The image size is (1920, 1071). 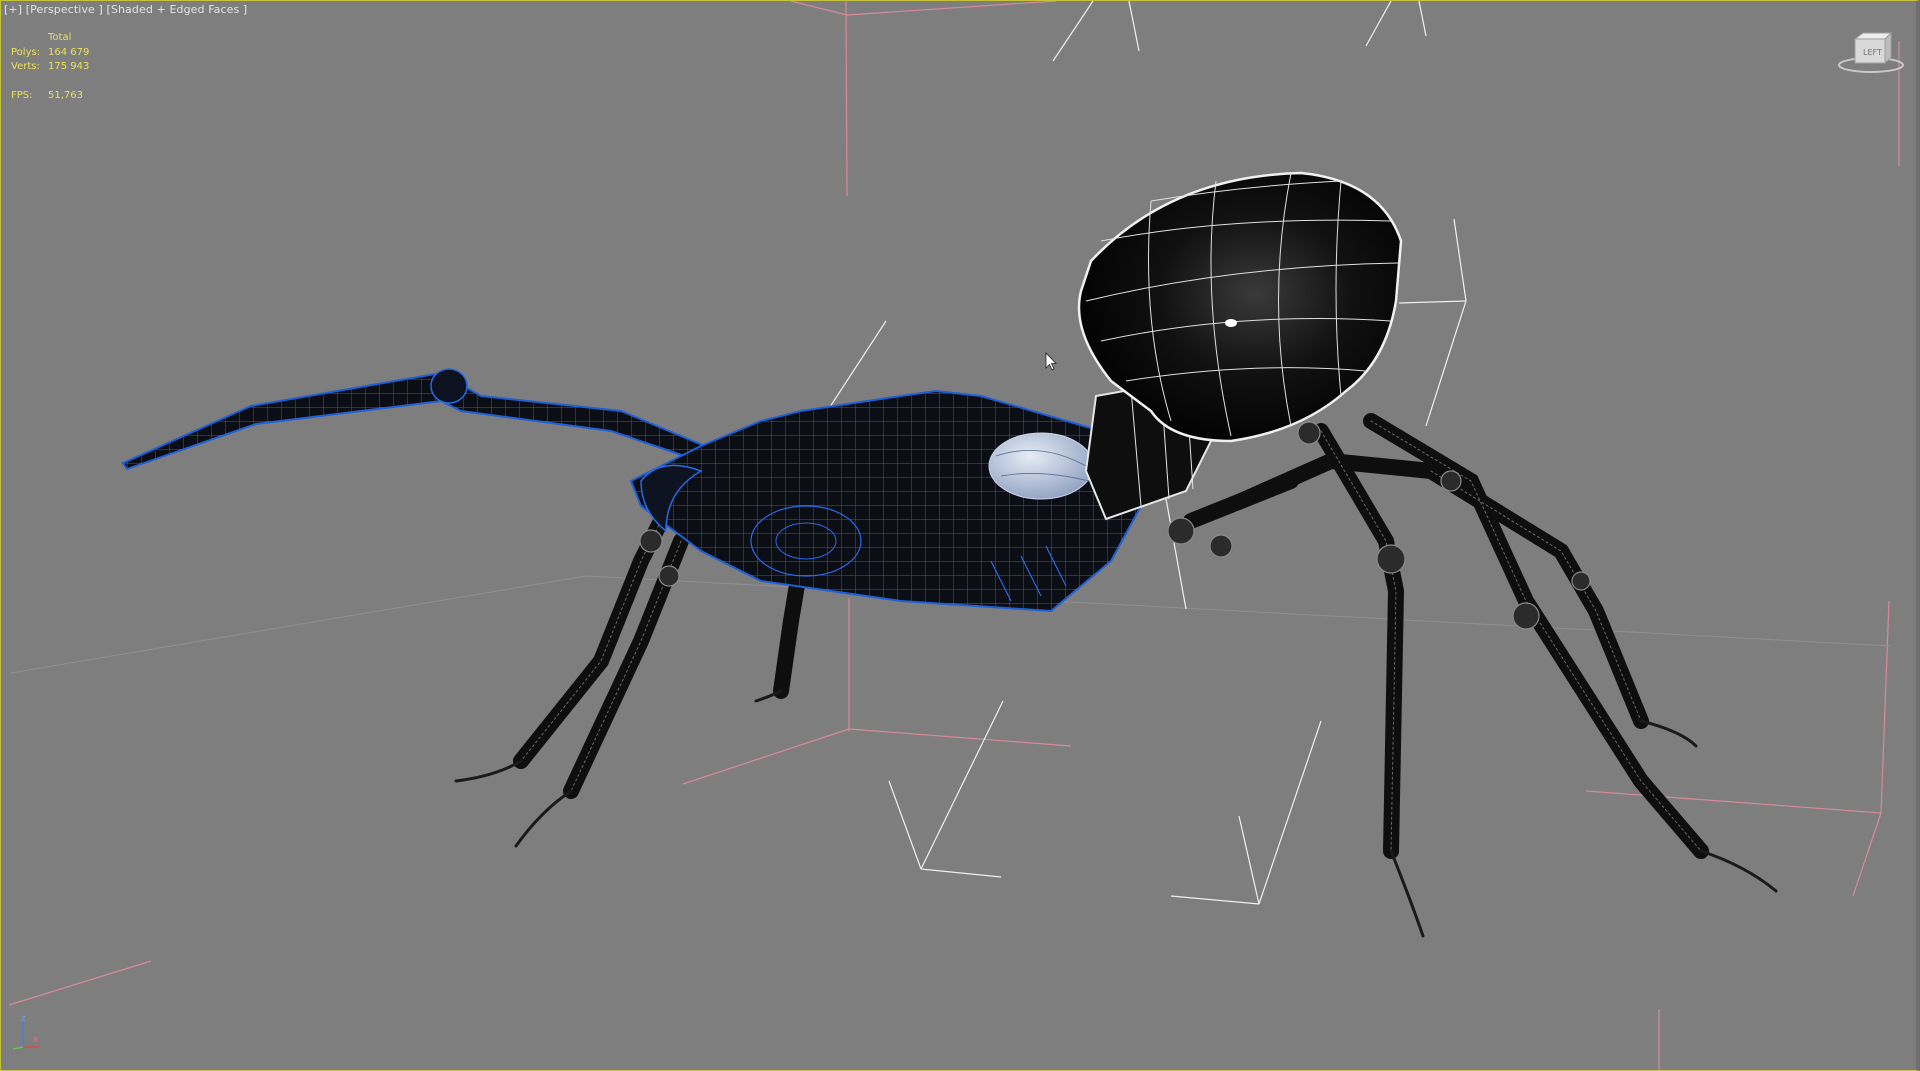 I want to click on axis-label-z: z, so click(x=23, y=1019).